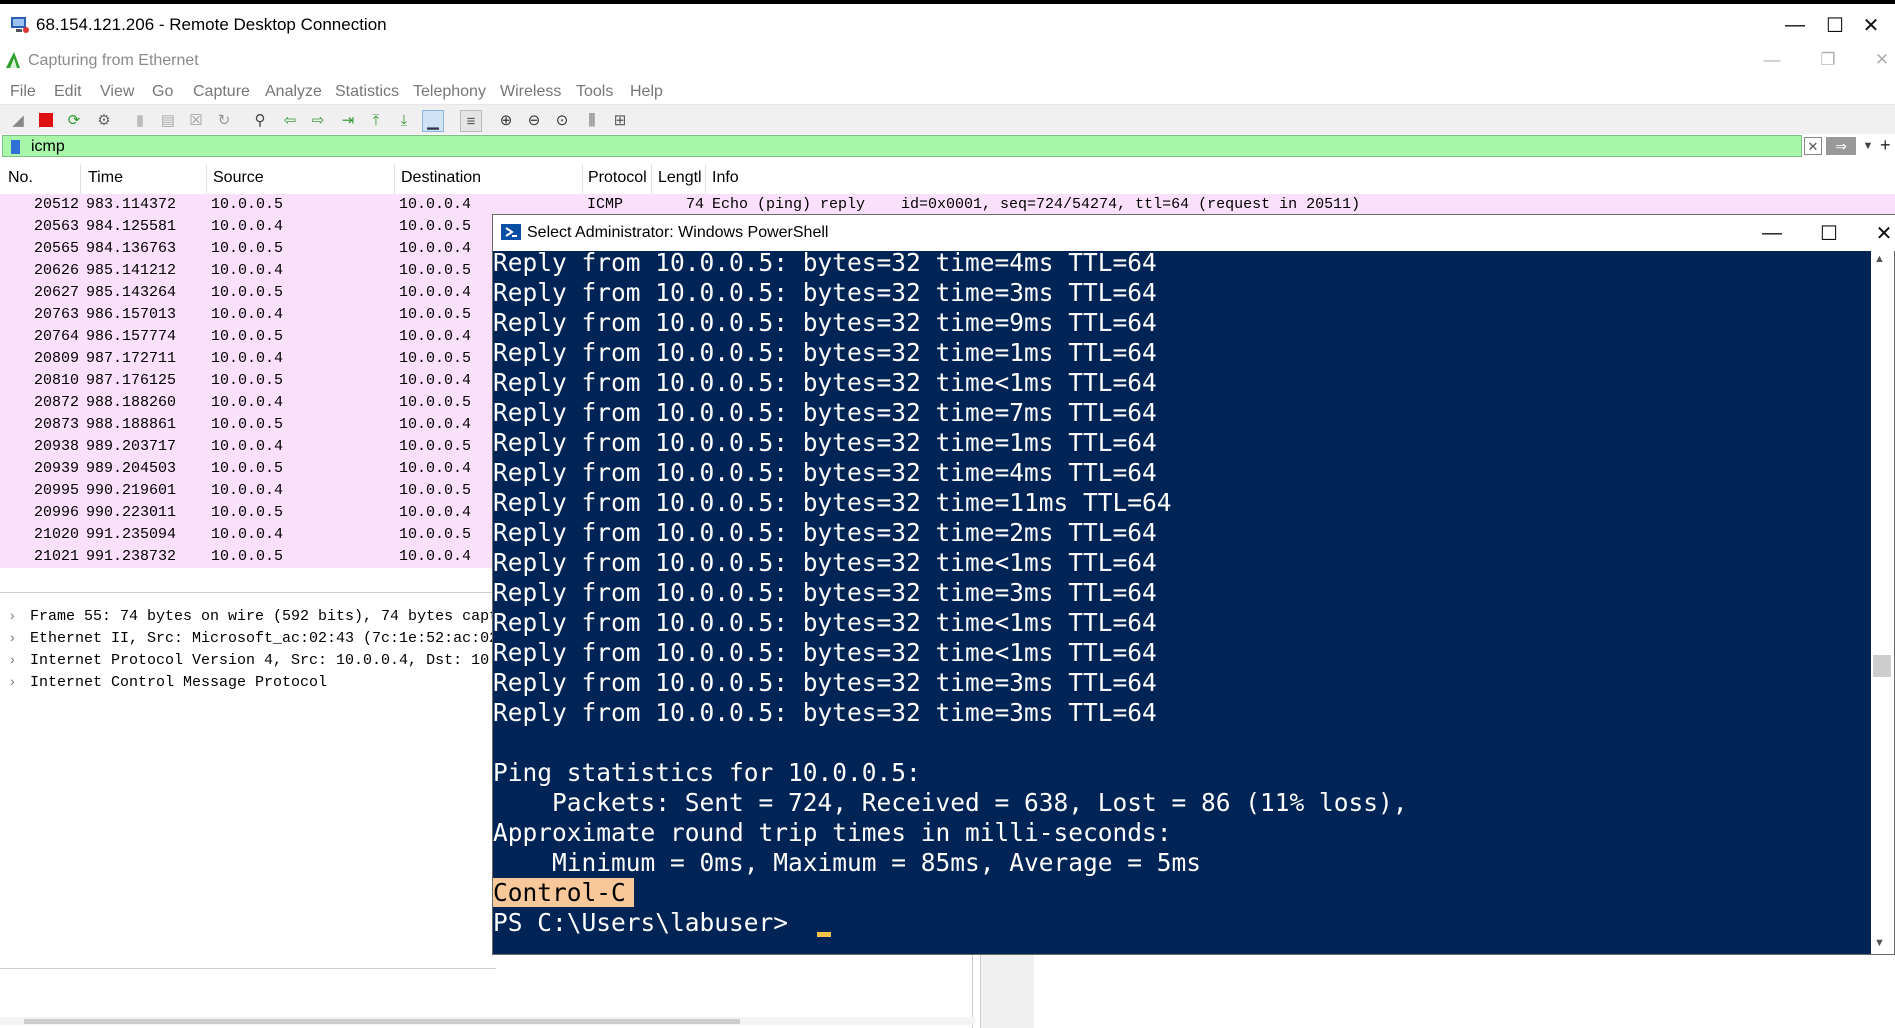  I want to click on ps-maximize-button: ☐, so click(1829, 233).